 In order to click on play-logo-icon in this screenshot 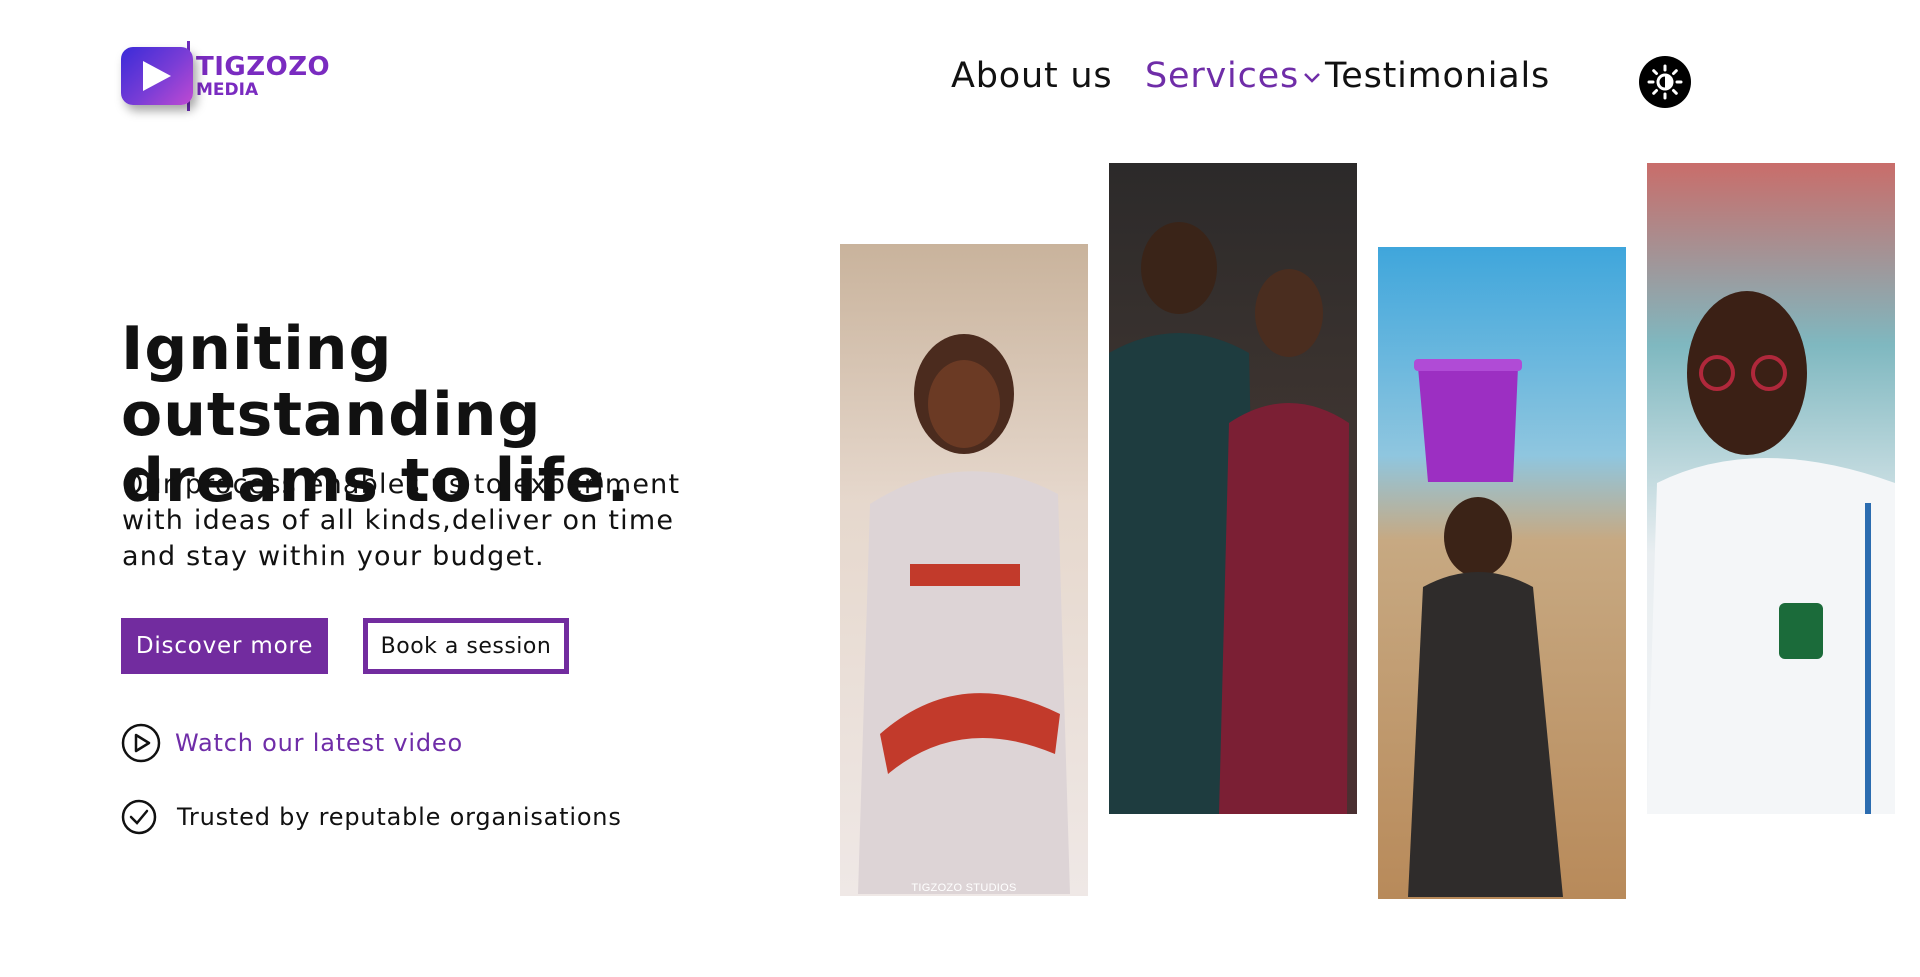, I will do `click(157, 76)`.